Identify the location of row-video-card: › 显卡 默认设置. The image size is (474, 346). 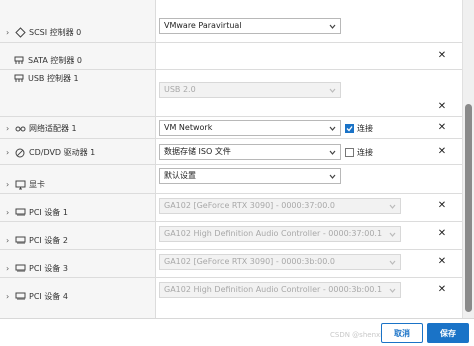
(231, 179).